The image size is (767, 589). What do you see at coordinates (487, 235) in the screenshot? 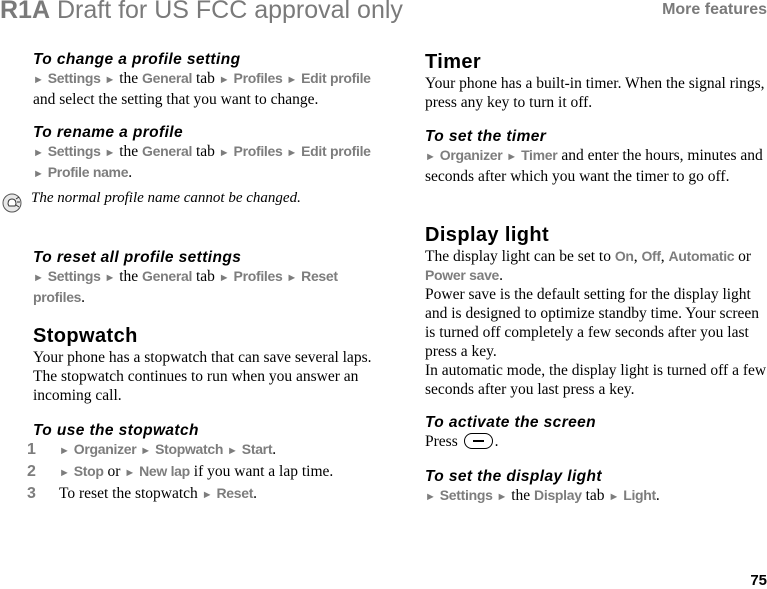
I see `display-light-heading: Display light` at bounding box center [487, 235].